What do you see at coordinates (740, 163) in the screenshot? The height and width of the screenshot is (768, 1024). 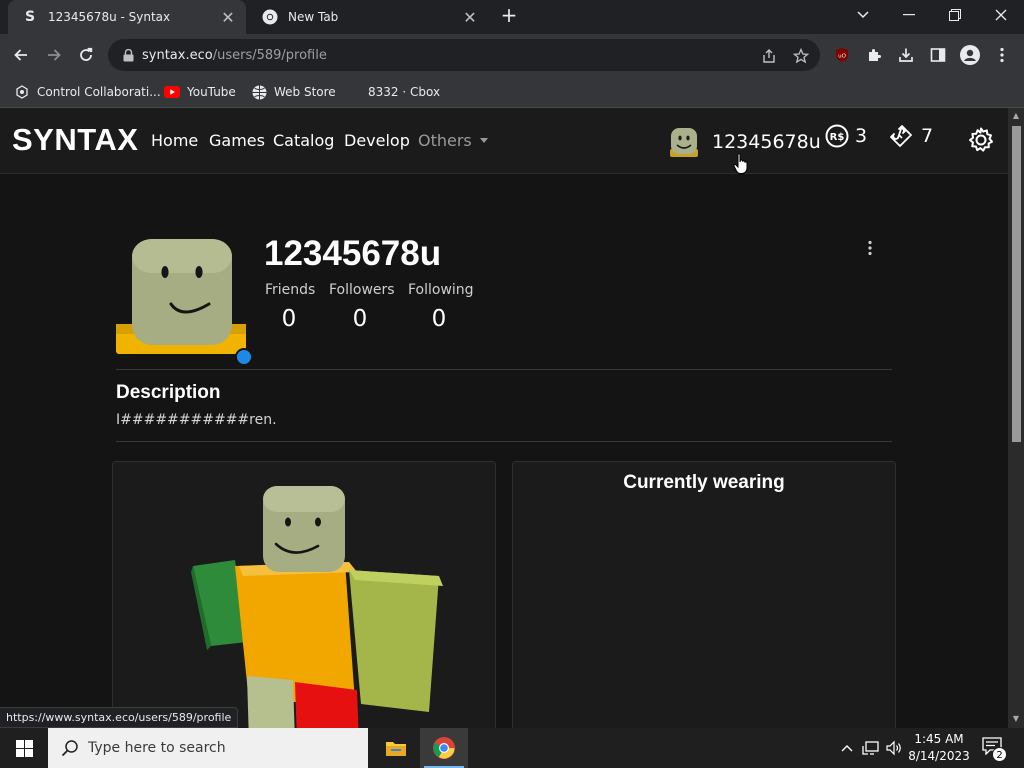 I see `hand-cursor-icon` at bounding box center [740, 163].